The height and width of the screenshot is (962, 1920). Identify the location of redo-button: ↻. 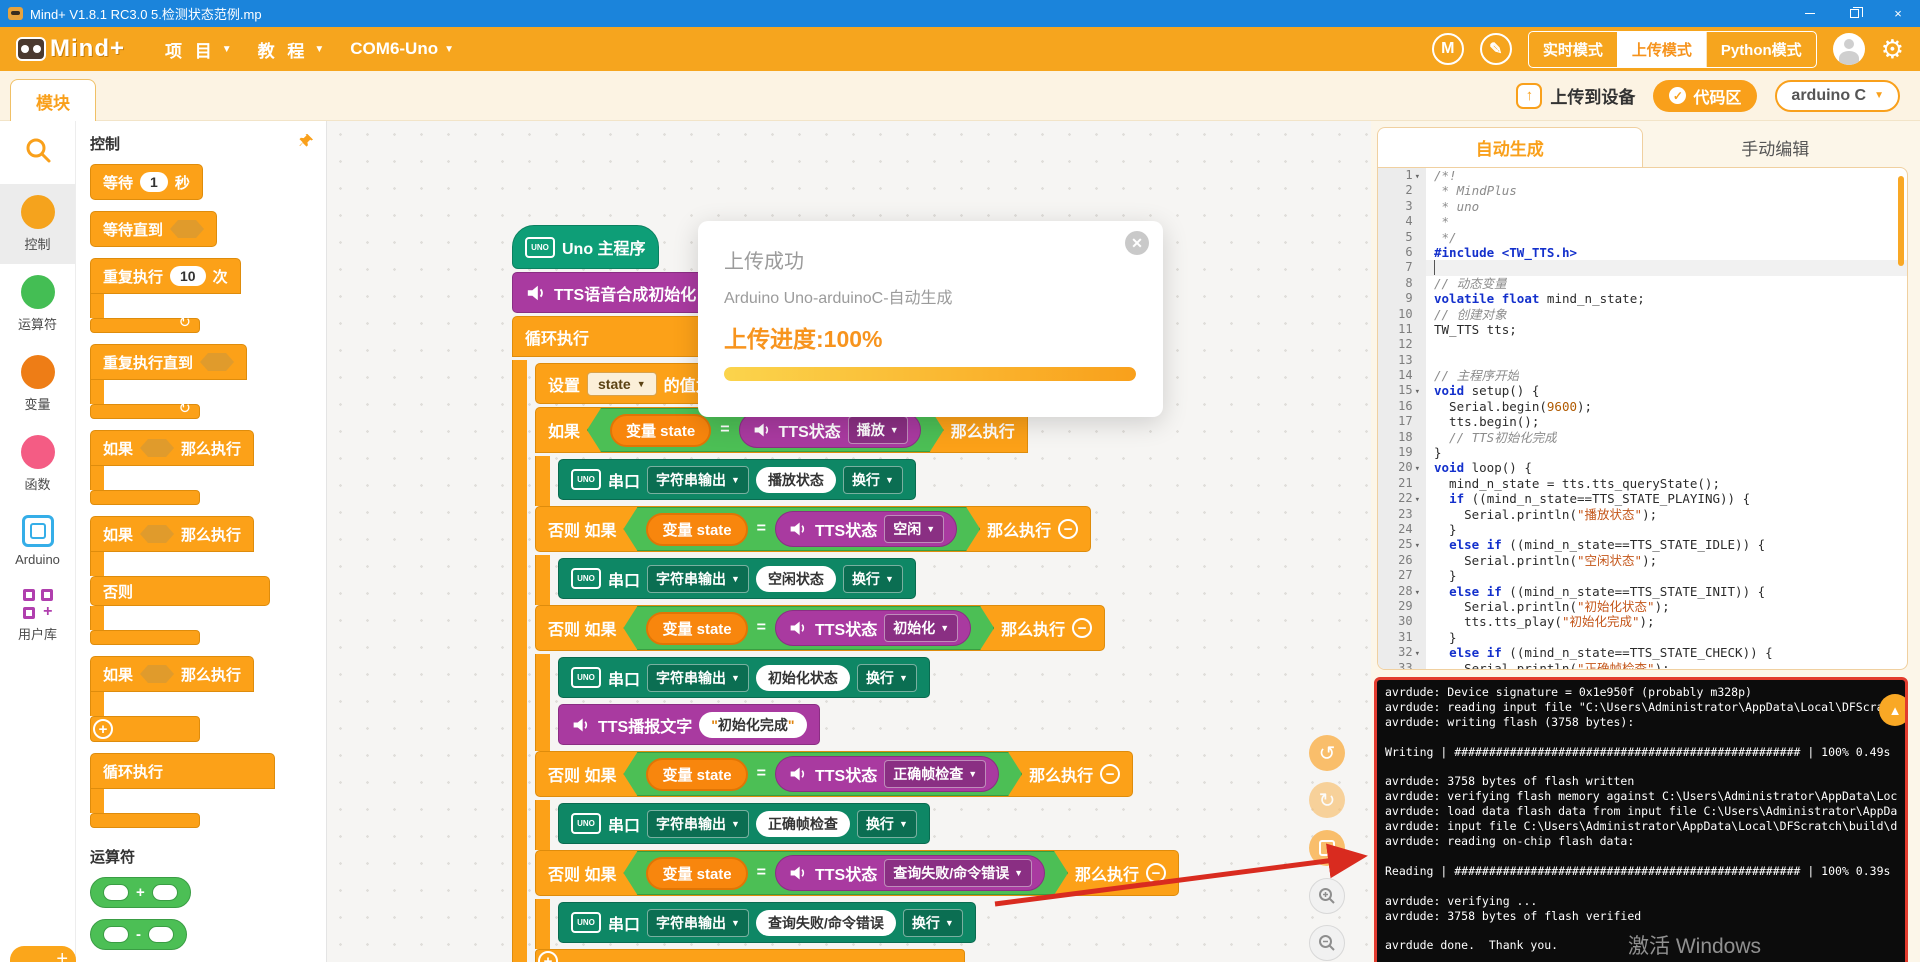
(1327, 800).